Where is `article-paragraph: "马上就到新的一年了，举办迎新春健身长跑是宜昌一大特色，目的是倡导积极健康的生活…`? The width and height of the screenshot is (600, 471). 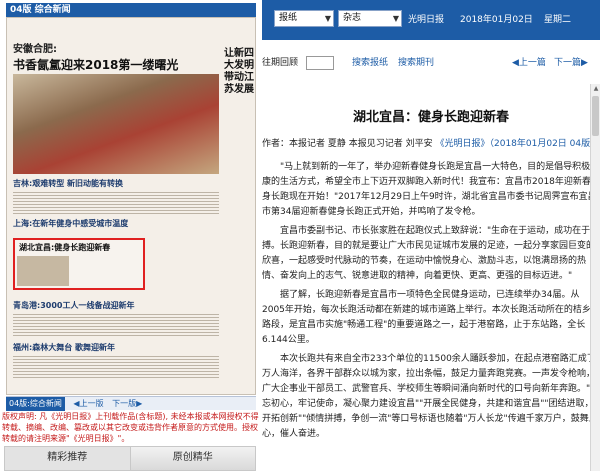 article-paragraph: "马上就到新的一年了，举办迎新春健身长跑是宜昌一大特色，目的是倡导积极健康的生活… is located at coordinates (431, 189).